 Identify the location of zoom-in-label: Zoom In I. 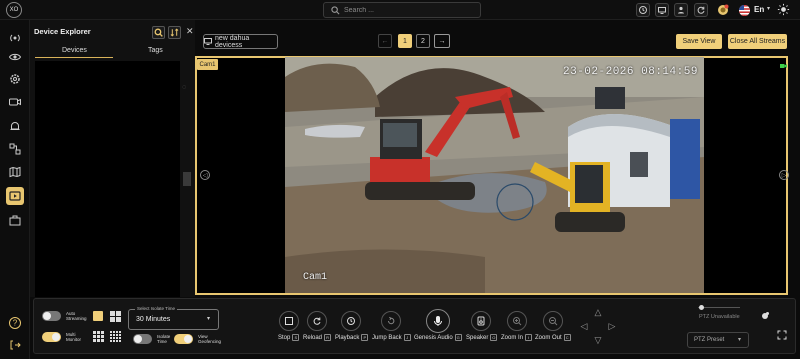
(517, 337).